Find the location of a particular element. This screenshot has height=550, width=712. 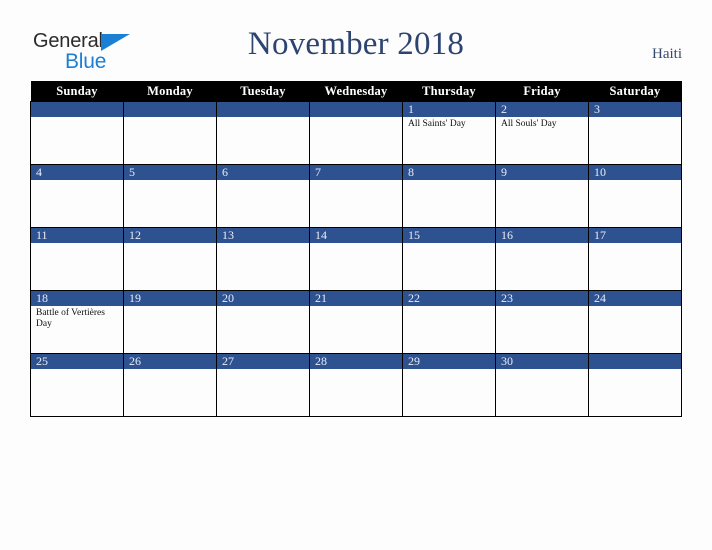

calendar-day-cell: 5 is located at coordinates (170, 196).